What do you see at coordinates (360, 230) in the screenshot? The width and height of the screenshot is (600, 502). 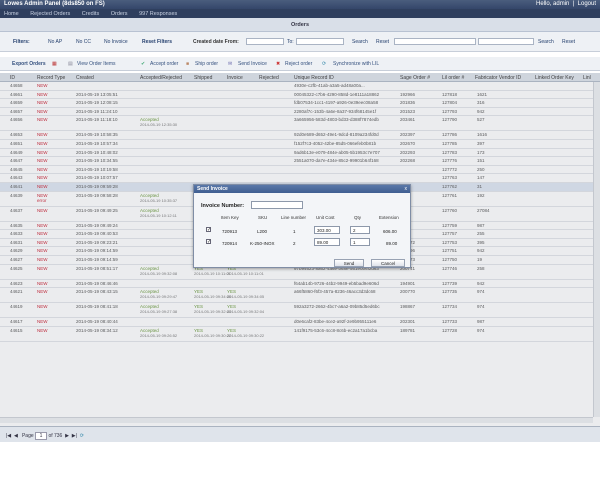 I see `qty-input: 2` at bounding box center [360, 230].